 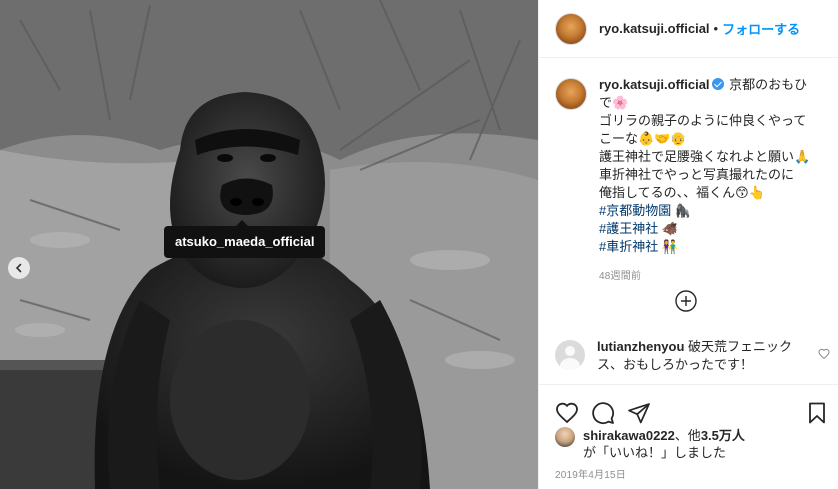 I want to click on liker-avatar, so click(x=565, y=437).